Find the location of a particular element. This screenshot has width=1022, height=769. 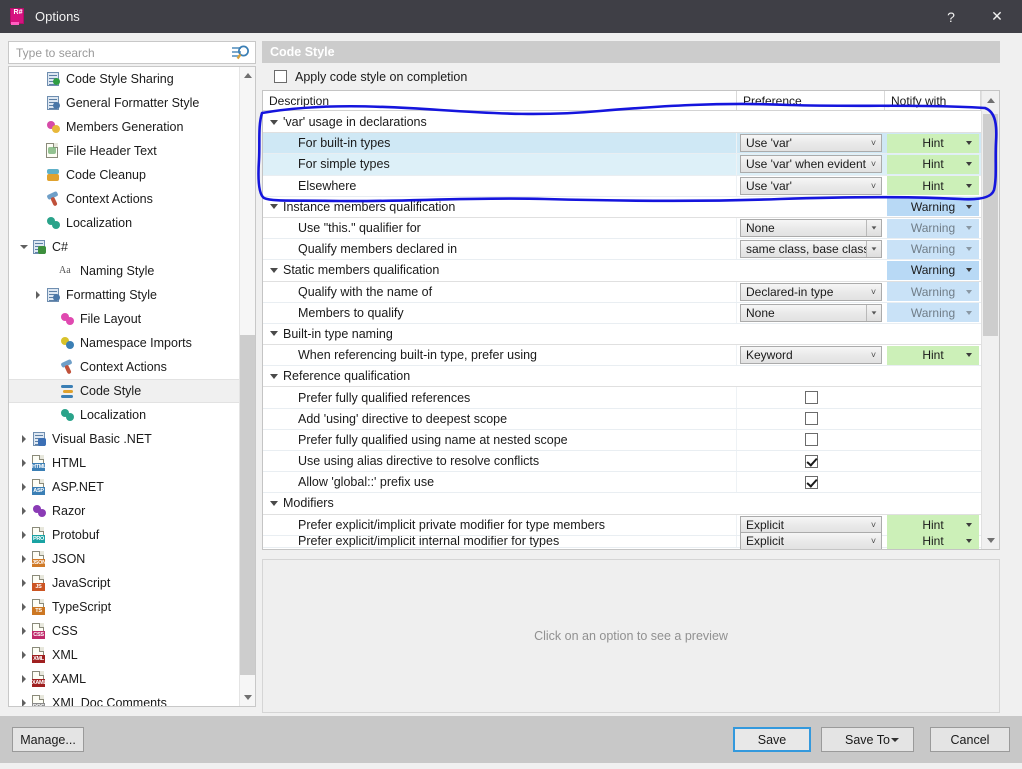

tree-scroll-down-icon is located at coordinates (247, 697).